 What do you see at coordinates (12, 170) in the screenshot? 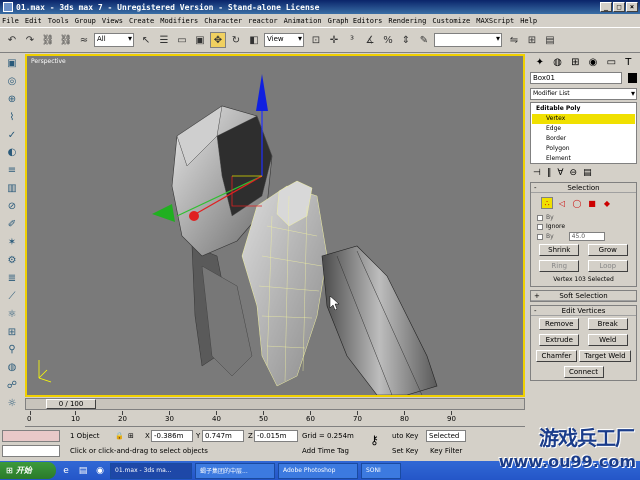
I see `layer-icon: ≡` at bounding box center [12, 170].